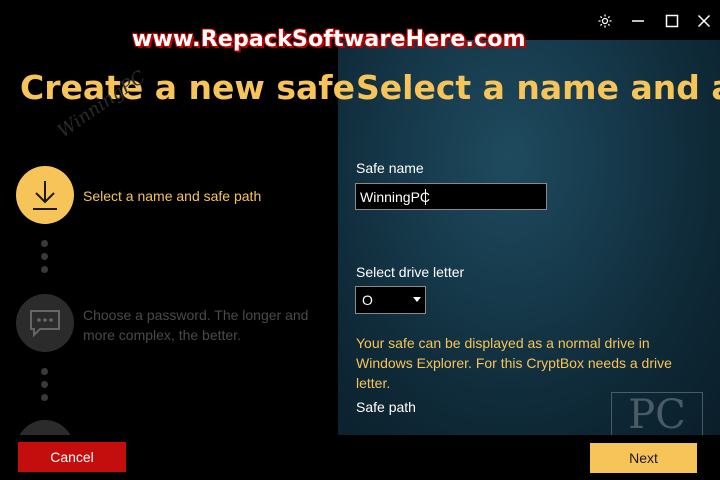  I want to click on drive-letter-value: O, so click(367, 300).